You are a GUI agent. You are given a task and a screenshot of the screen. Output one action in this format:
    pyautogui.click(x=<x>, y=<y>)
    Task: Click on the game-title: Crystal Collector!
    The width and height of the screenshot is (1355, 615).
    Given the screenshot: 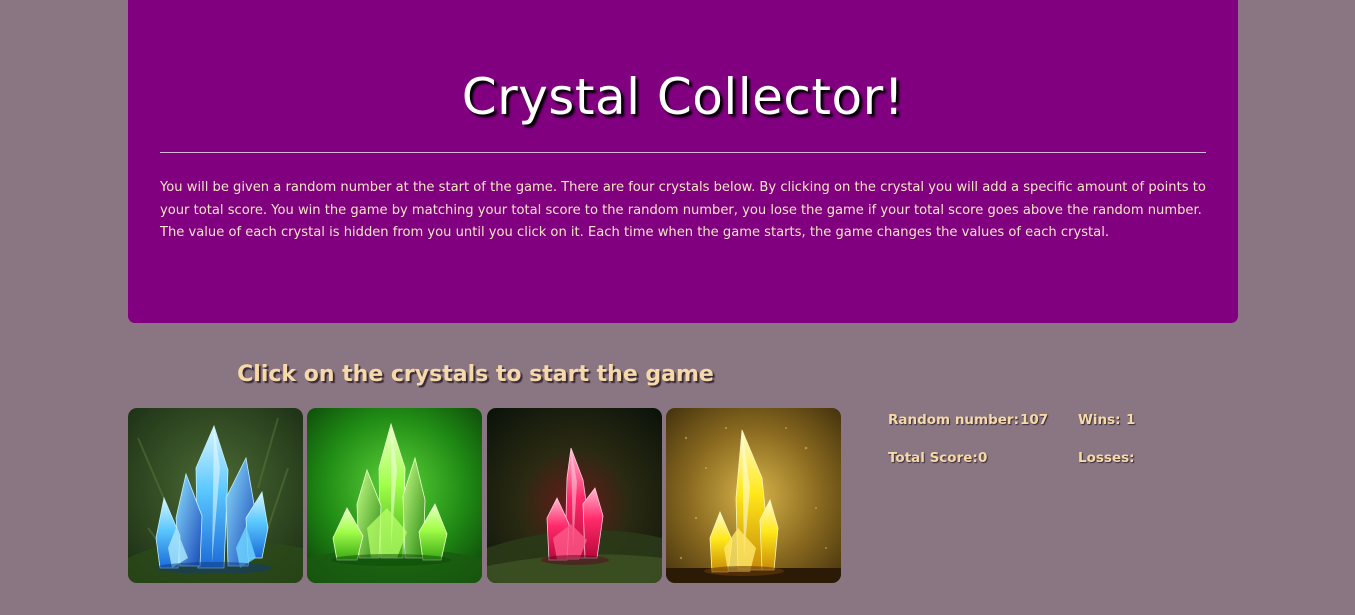 What is the action you would take?
    pyautogui.click(x=683, y=97)
    